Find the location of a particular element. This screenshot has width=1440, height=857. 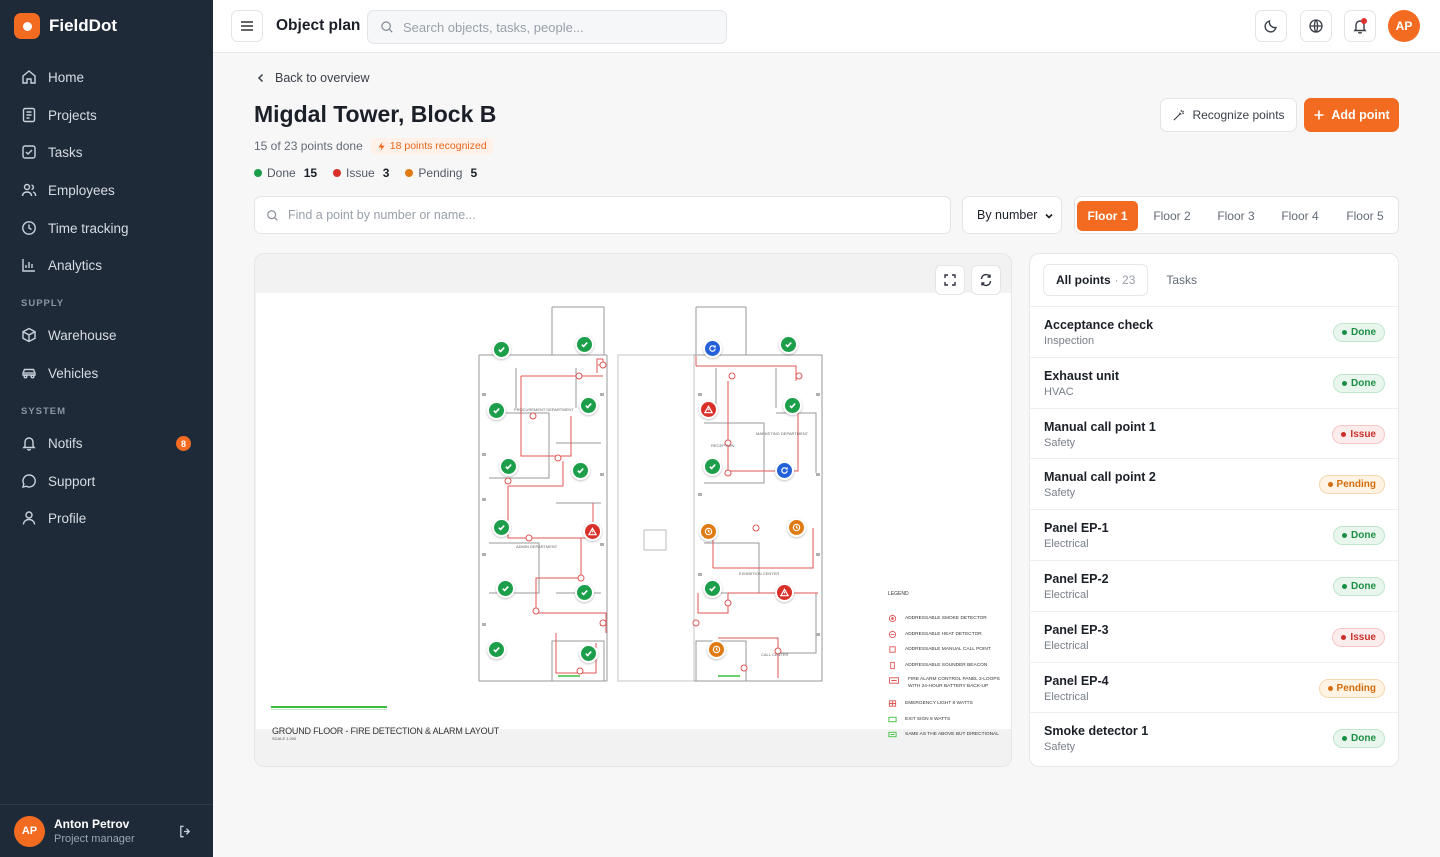

list-item: Panel EP-1 Electrical Done is located at coordinates (1214, 534).